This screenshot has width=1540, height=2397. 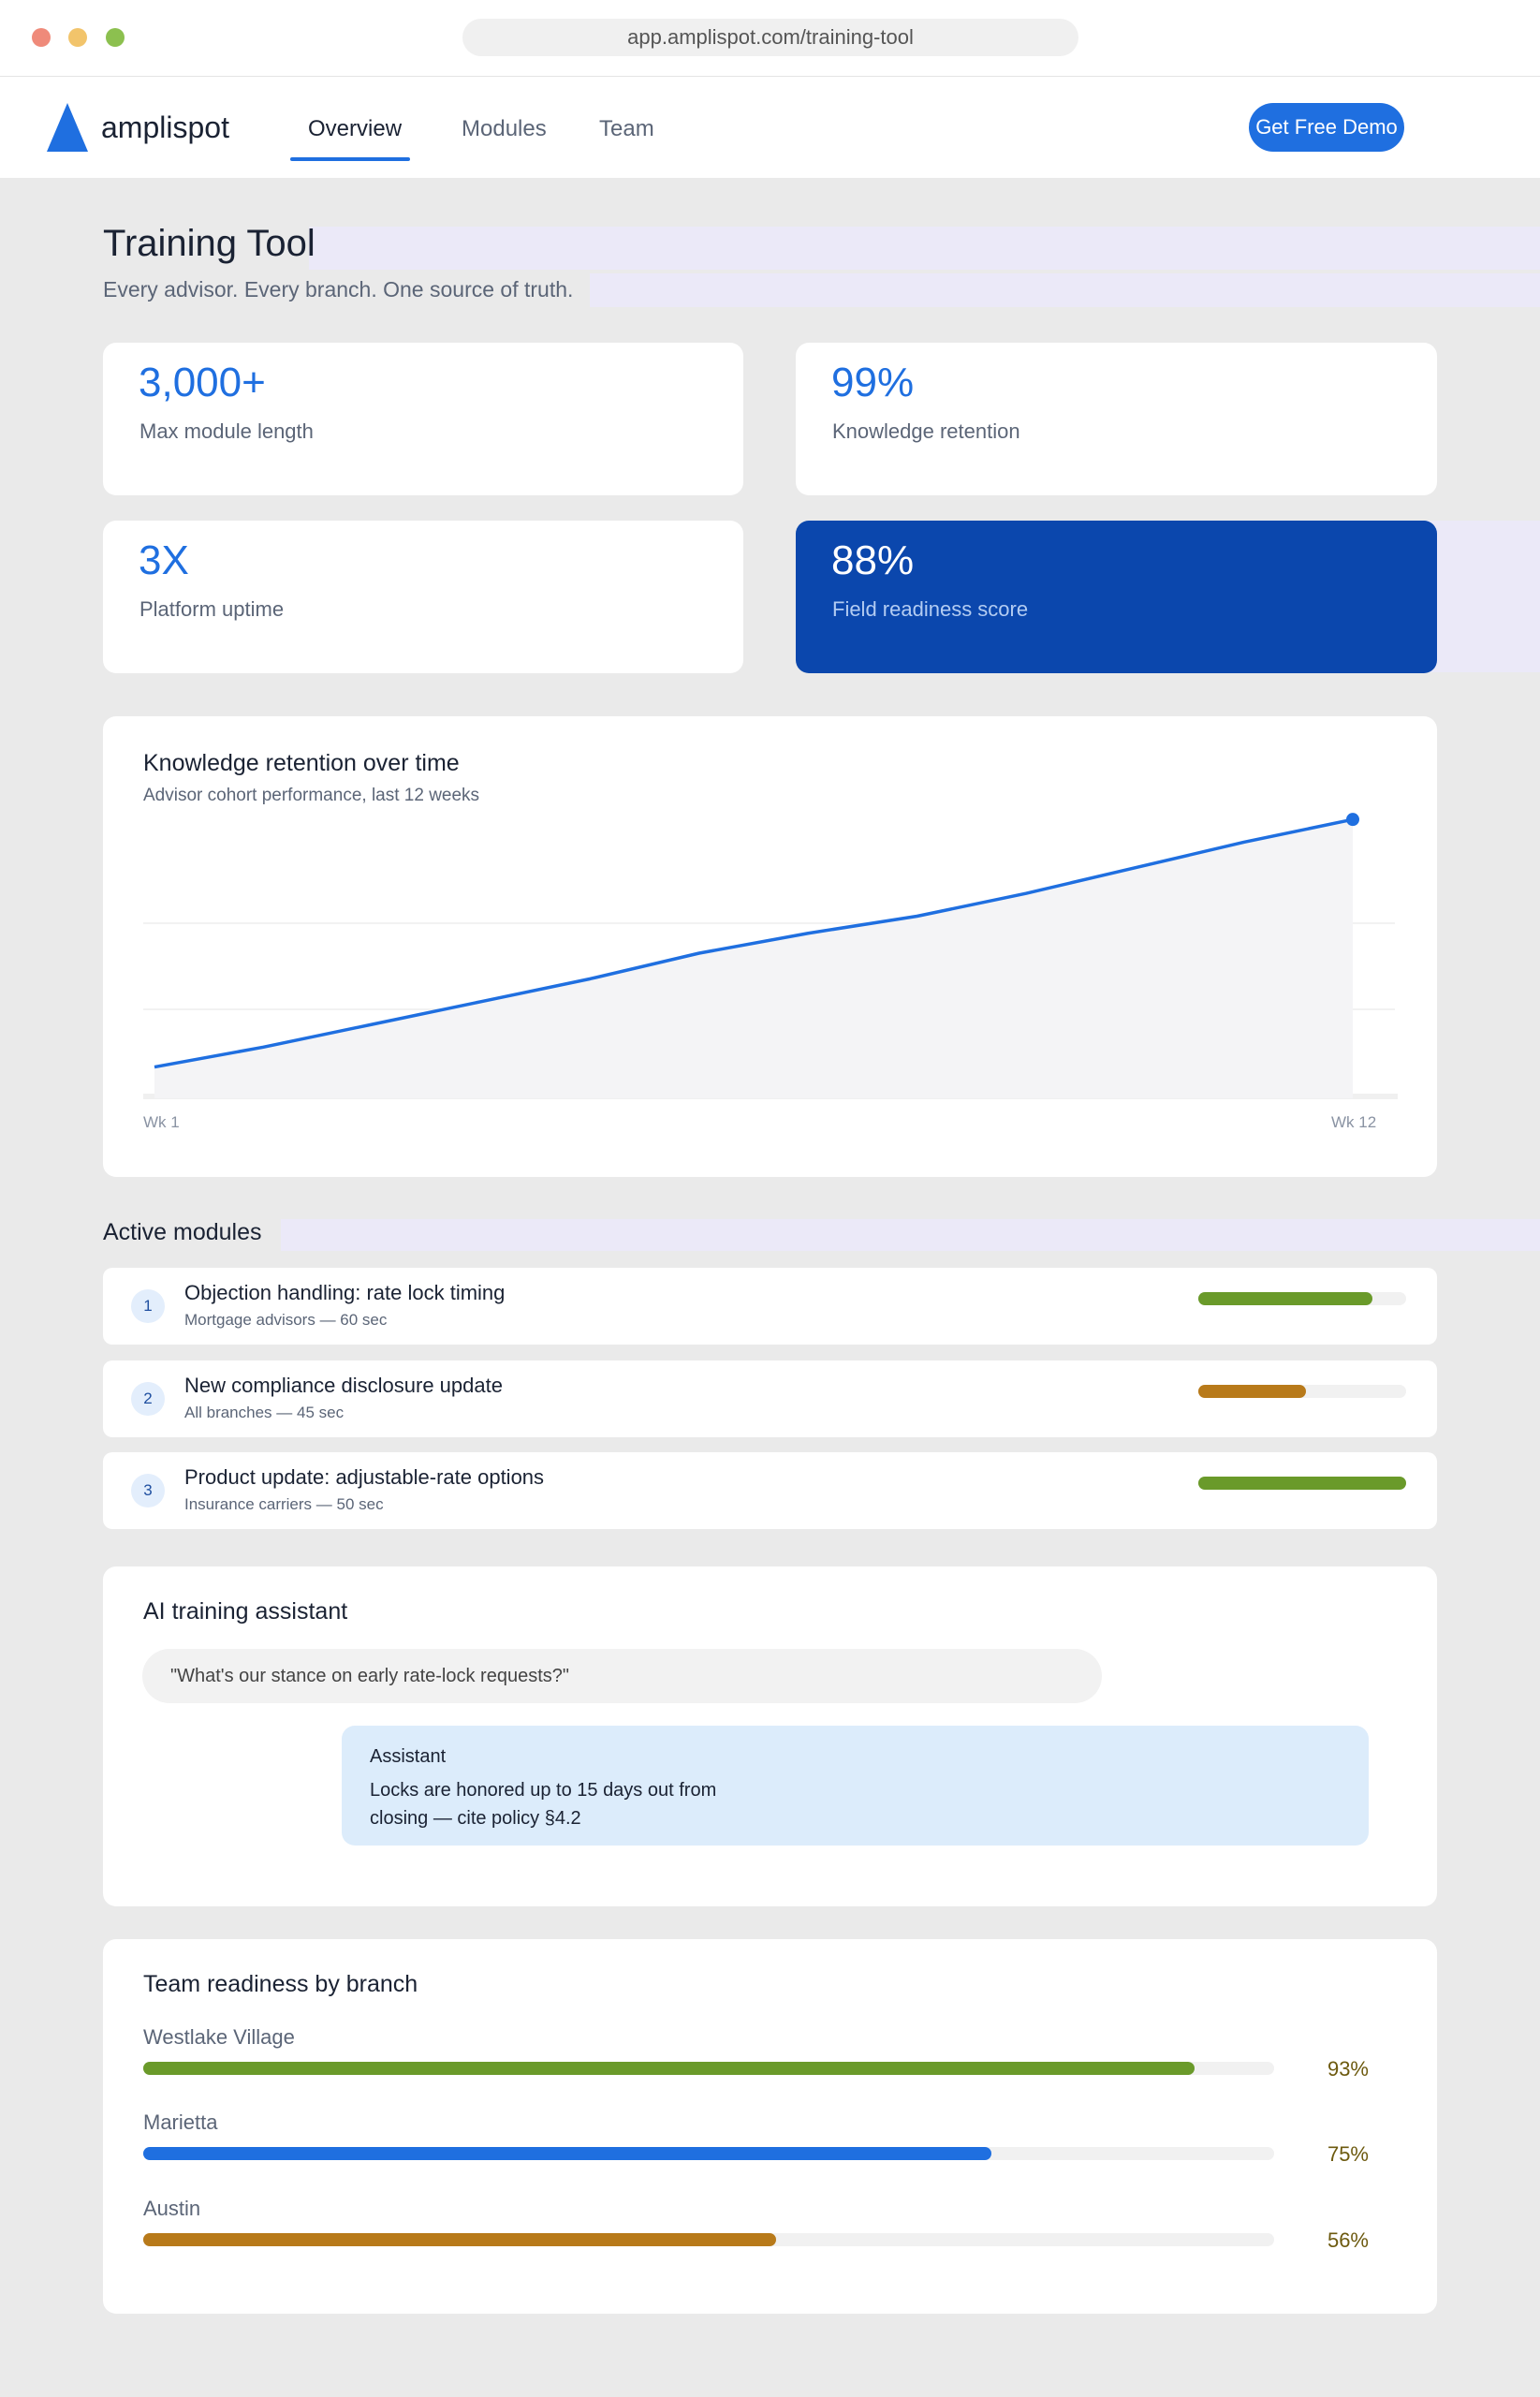 What do you see at coordinates (161, 1122) in the screenshot?
I see `x-tick-label-start: Wk 1` at bounding box center [161, 1122].